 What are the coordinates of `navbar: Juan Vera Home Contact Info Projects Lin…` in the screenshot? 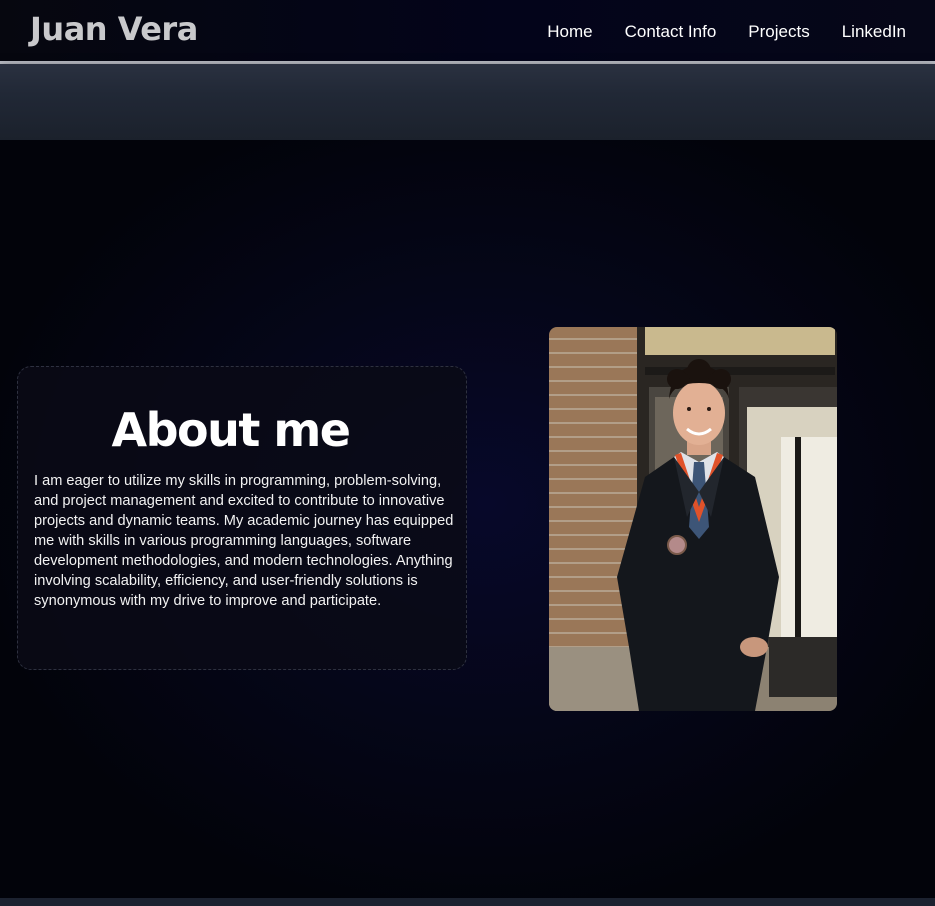 It's located at (467, 32).